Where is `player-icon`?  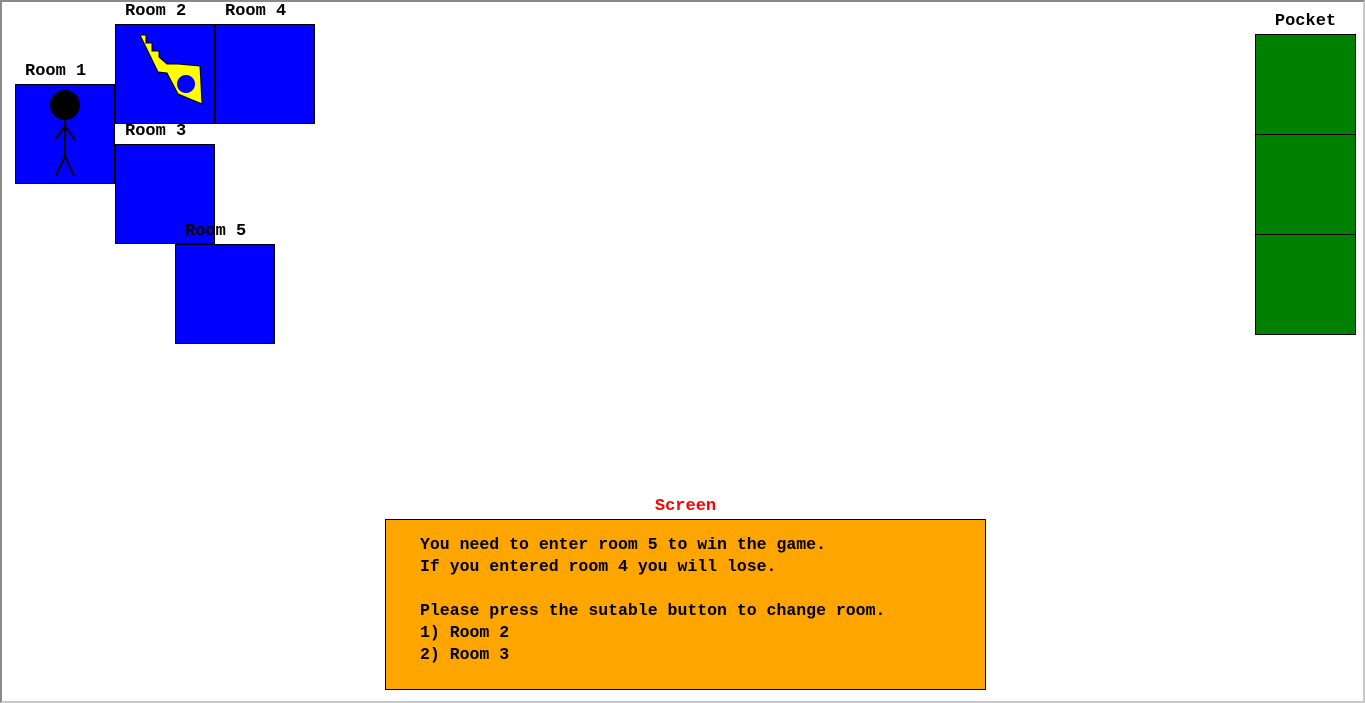
player-icon is located at coordinates (65, 133).